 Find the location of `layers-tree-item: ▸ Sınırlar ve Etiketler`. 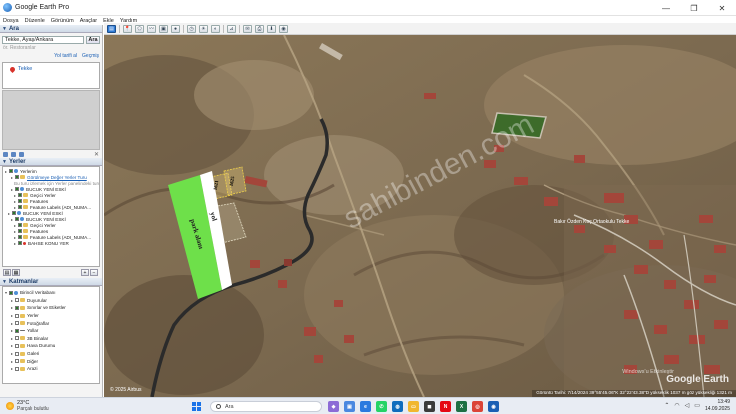

layers-tree-item: ▸ Sınırlar ve Etiketler is located at coordinates (51, 308).